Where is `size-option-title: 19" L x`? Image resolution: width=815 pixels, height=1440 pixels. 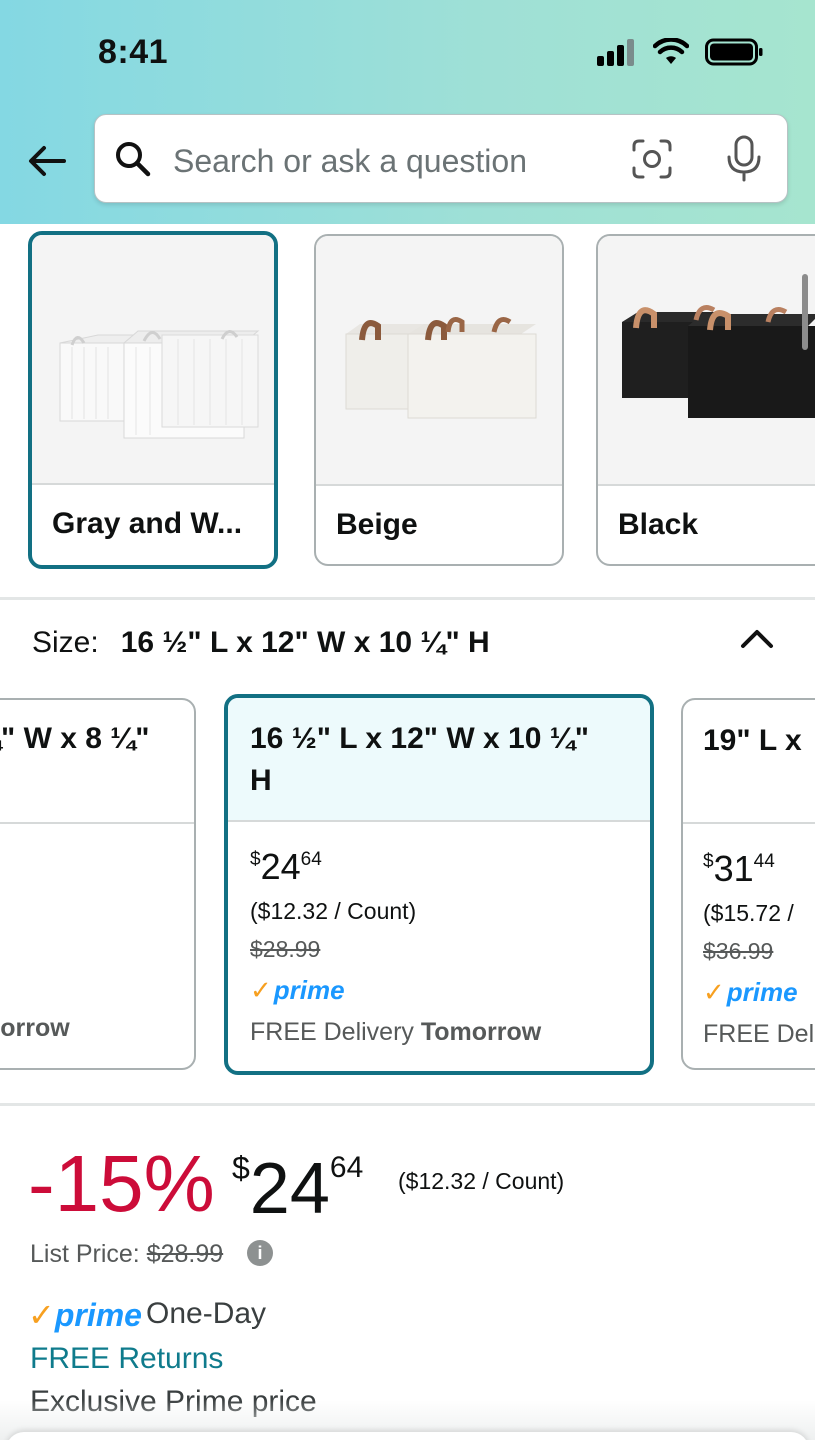
size-option-title: 19" L x is located at coordinates (752, 740).